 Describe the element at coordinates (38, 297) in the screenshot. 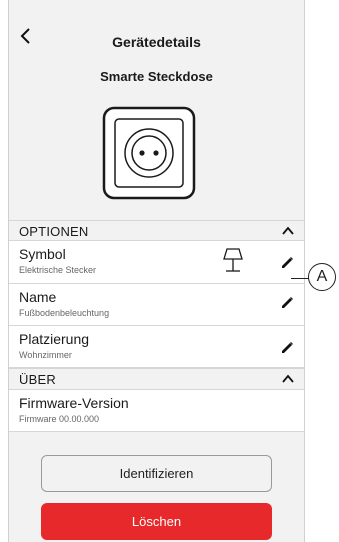

I see `name-title: Name` at that location.